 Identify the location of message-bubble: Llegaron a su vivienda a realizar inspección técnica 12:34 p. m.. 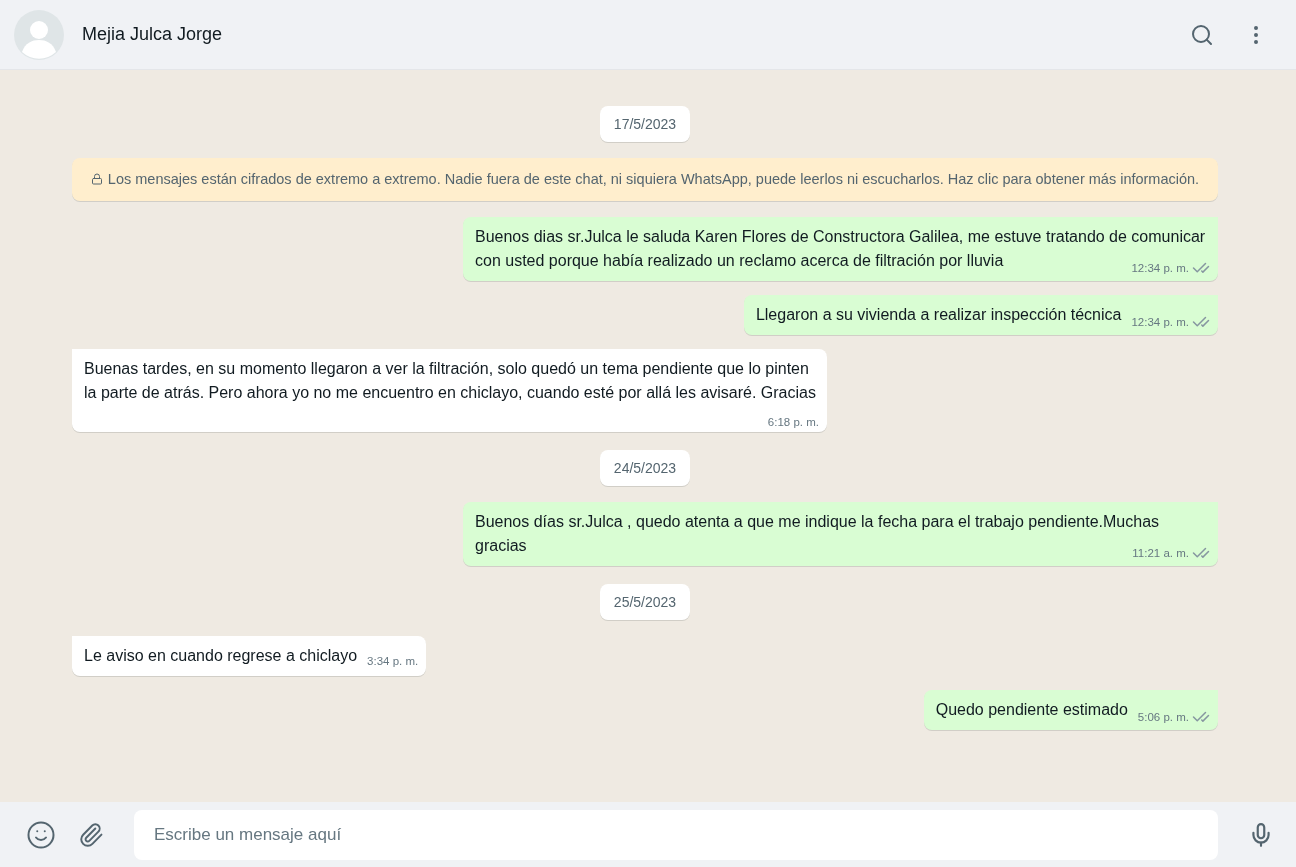
(980, 315).